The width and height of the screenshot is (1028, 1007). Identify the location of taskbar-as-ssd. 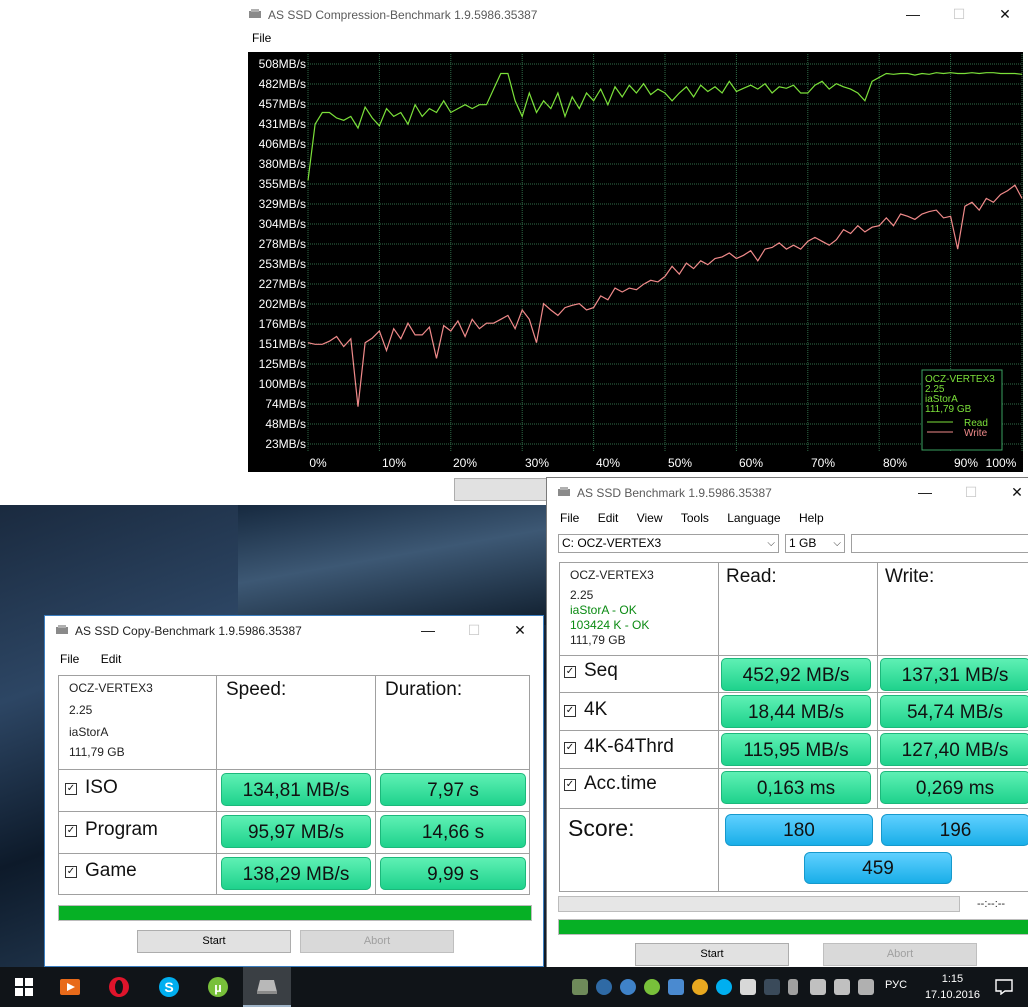
(267, 987).